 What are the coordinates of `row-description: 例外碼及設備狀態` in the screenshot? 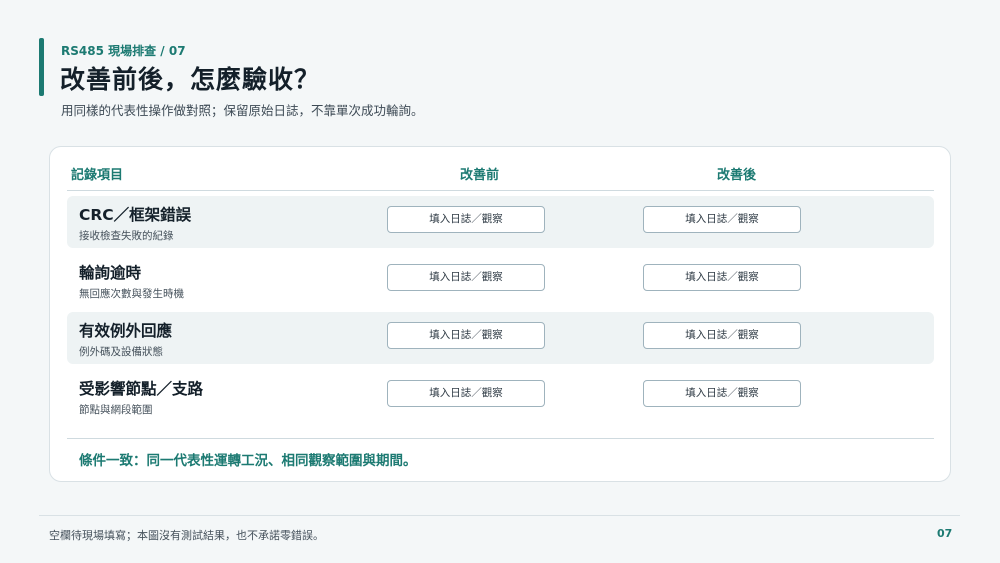 It's located at (121, 352).